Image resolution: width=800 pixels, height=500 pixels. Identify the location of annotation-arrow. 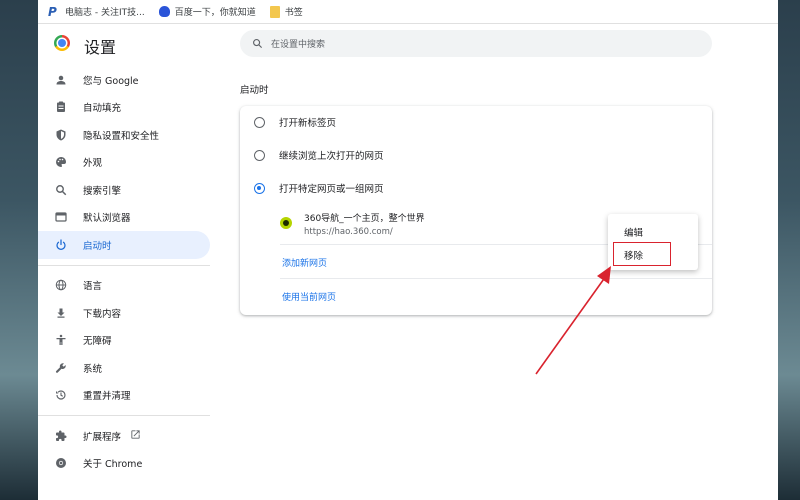
(573, 320).